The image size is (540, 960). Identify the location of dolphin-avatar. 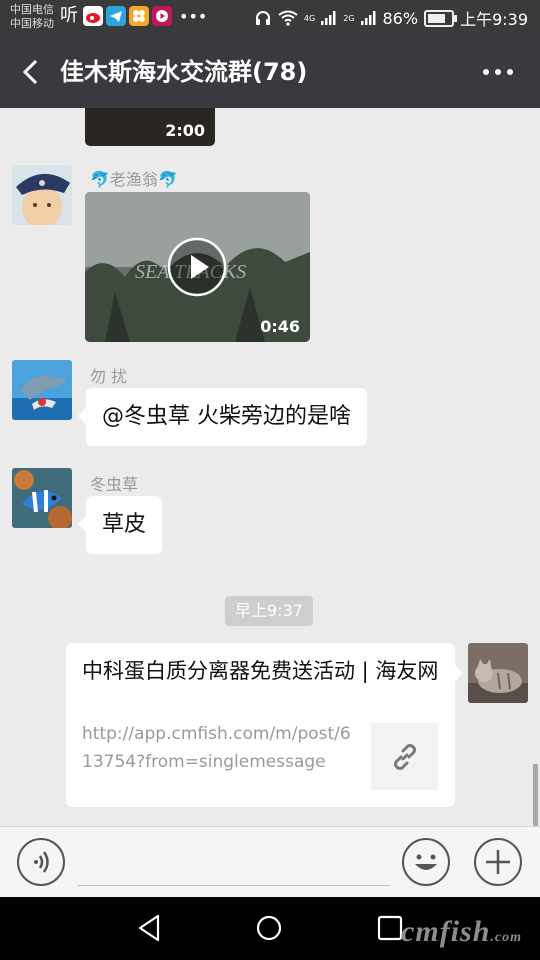
(42, 390).